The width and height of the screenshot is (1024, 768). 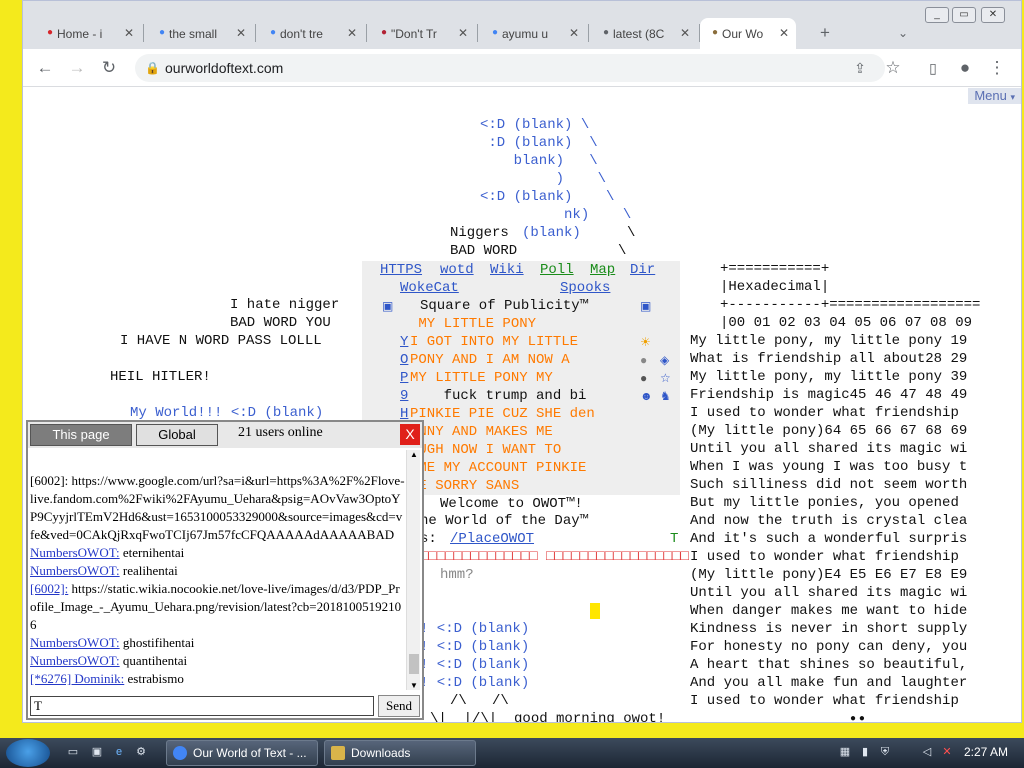 I want to click on tab-5: ● ayumu u ✕, so click(x=533, y=33).